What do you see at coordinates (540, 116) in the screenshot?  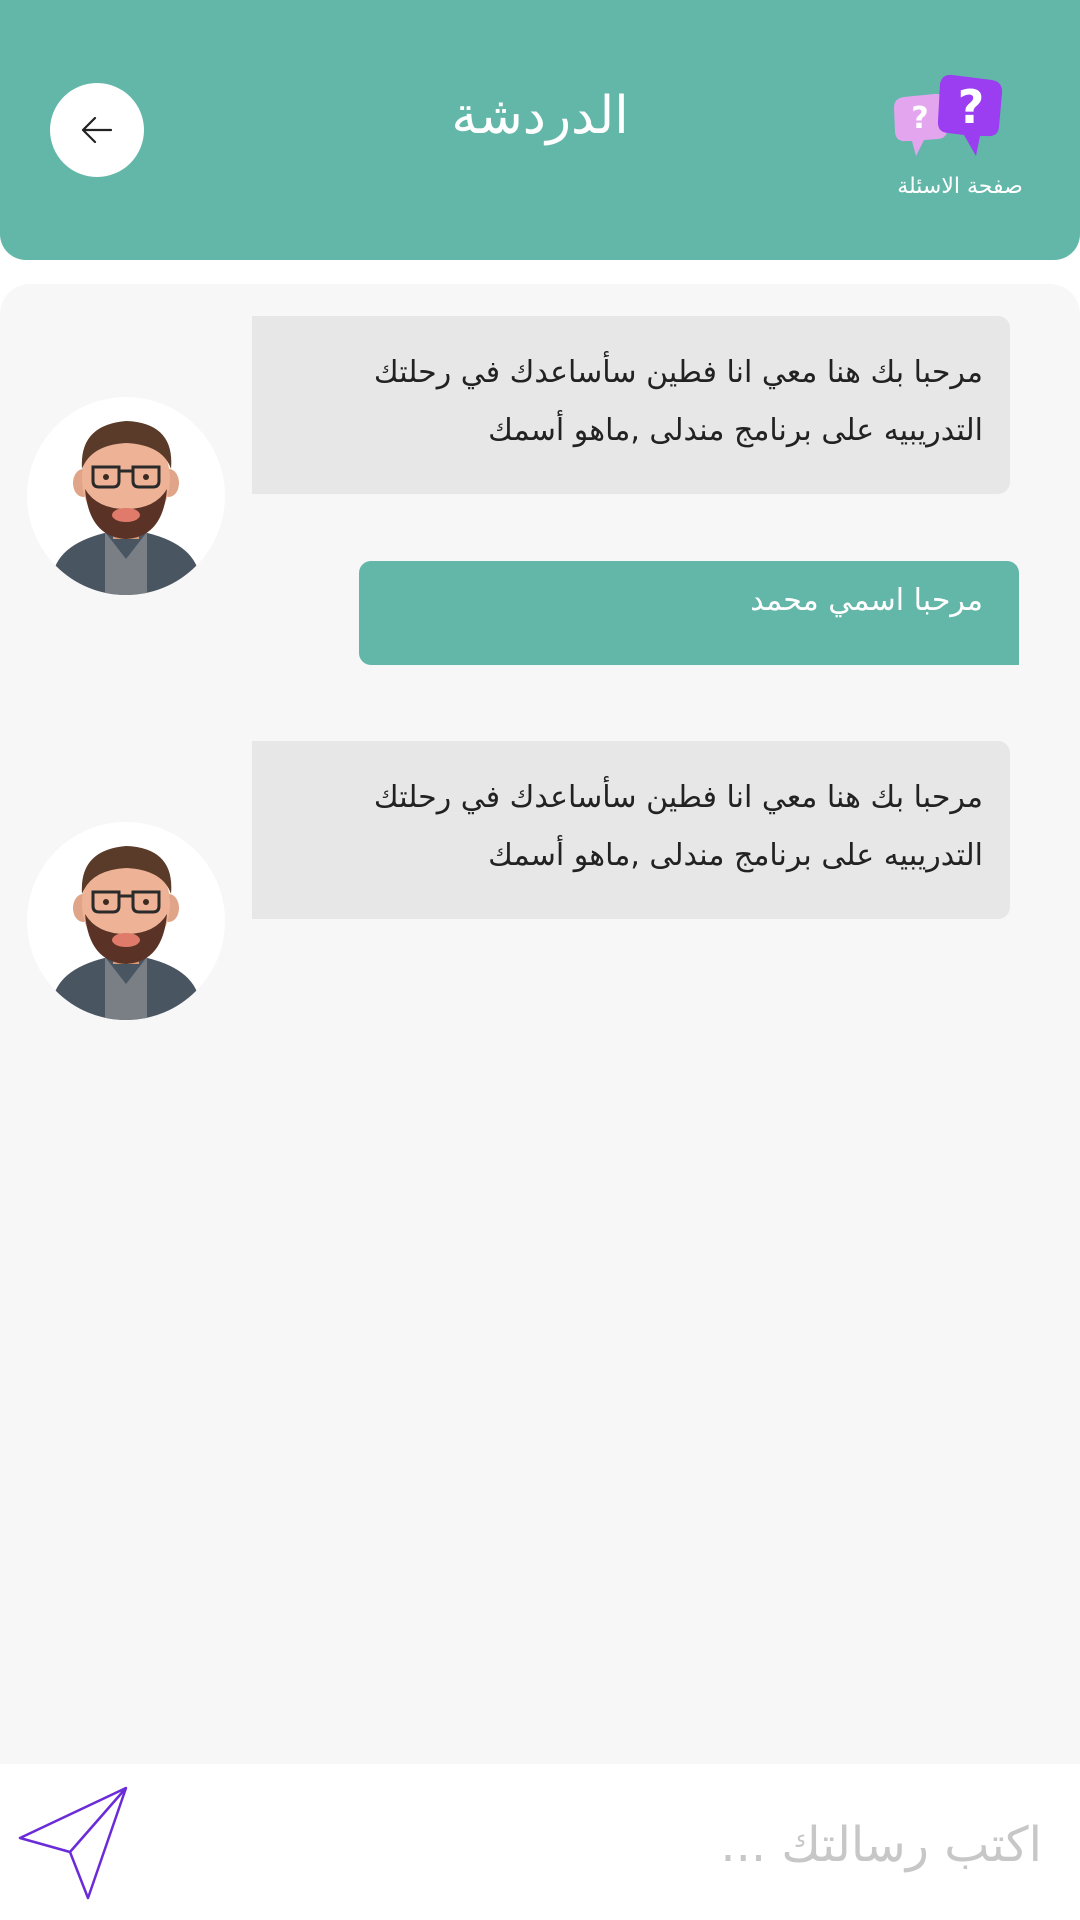 I see `page-title: الدردشة` at bounding box center [540, 116].